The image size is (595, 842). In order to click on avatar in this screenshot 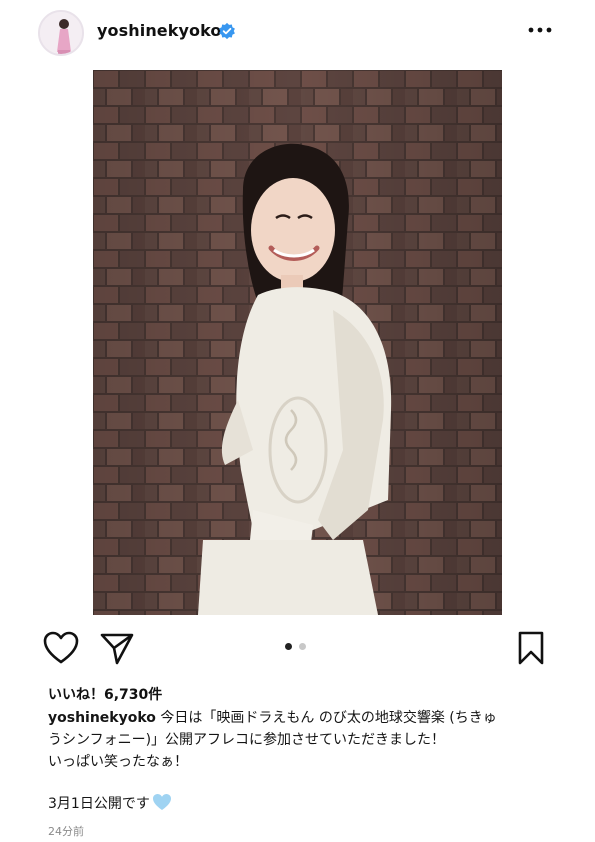, I will do `click(61, 33)`.